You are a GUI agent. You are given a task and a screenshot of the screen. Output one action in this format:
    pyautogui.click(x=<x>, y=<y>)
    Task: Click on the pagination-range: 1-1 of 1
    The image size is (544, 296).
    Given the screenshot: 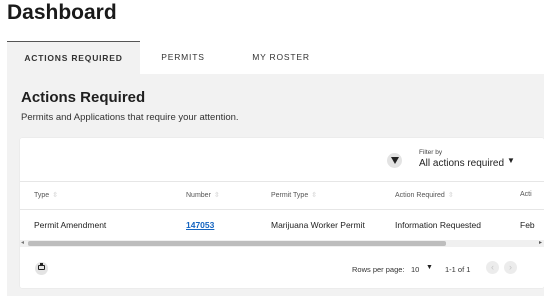 What is the action you would take?
    pyautogui.click(x=458, y=269)
    